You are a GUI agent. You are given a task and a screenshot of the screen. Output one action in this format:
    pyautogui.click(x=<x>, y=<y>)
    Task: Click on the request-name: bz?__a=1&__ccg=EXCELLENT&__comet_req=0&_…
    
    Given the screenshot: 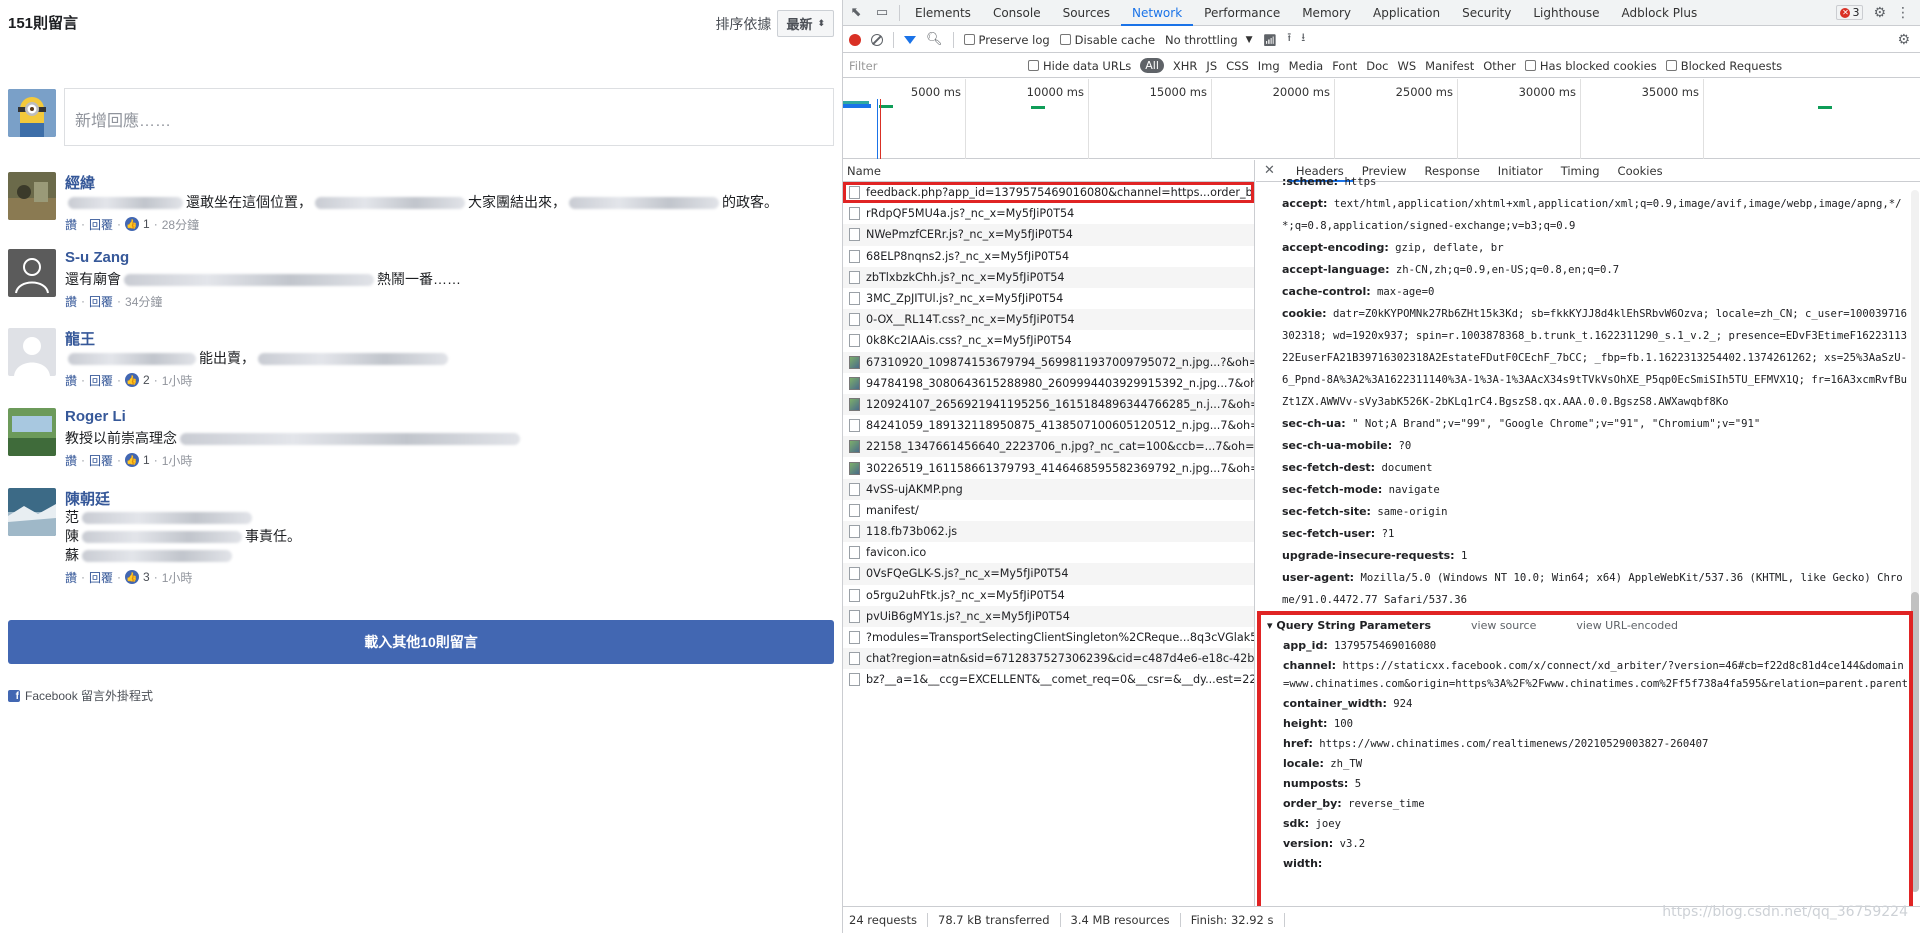 What is the action you would take?
    pyautogui.click(x=1060, y=680)
    